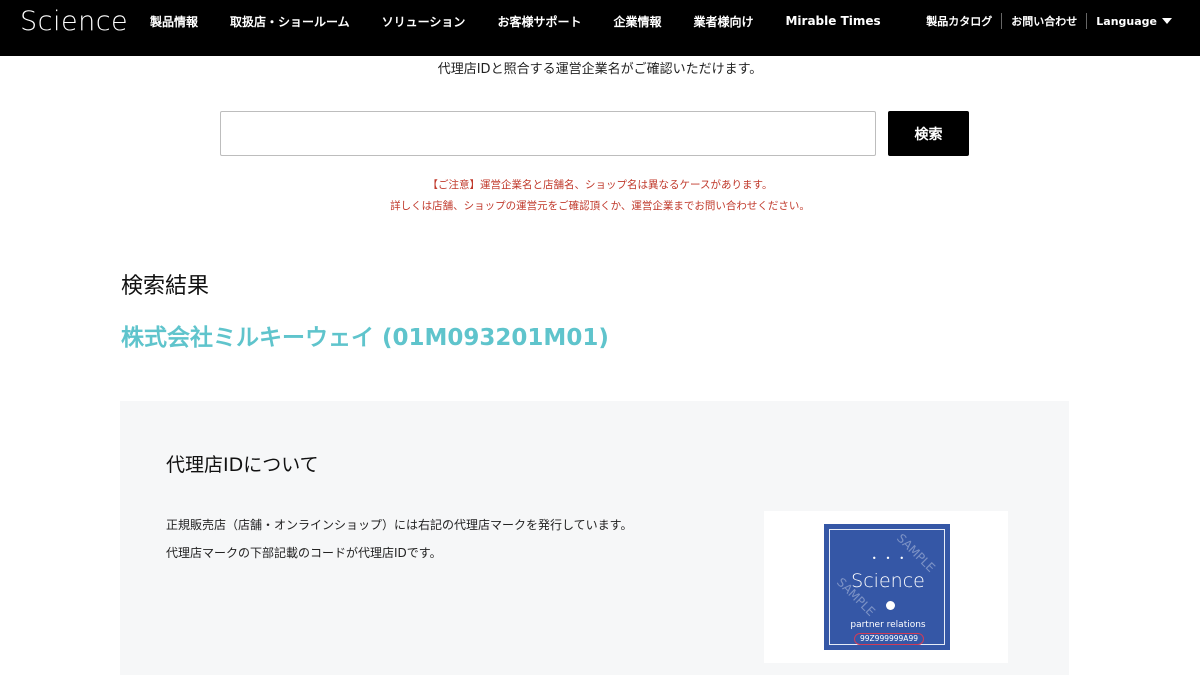  Describe the element at coordinates (548, 133) in the screenshot. I see `agency-id-search-input` at that location.